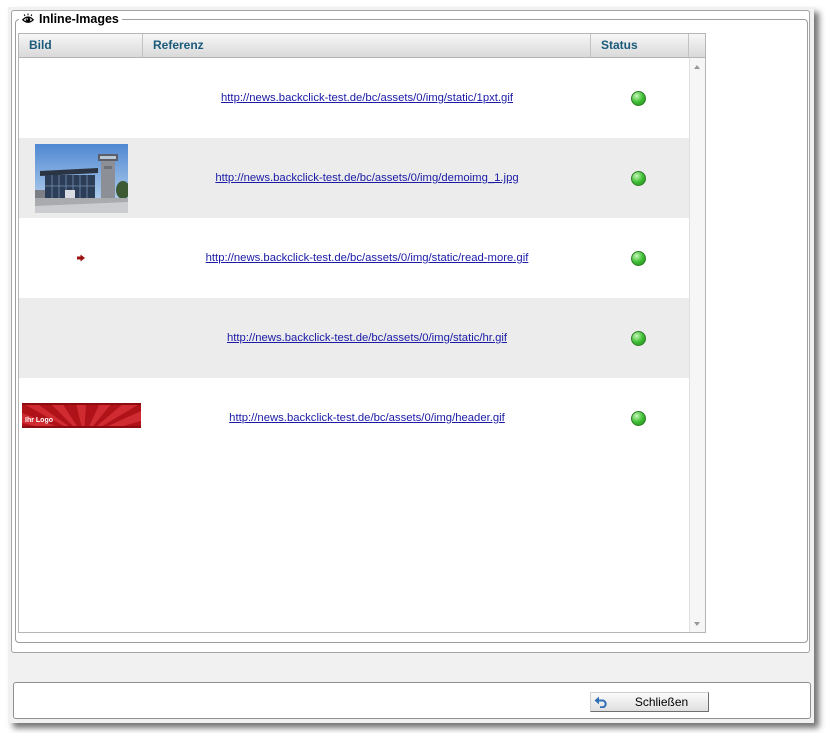 Image resolution: width=826 pixels, height=733 pixels. What do you see at coordinates (39, 420) in the screenshot?
I see `logo-banner-text: Ihr Logo` at bounding box center [39, 420].